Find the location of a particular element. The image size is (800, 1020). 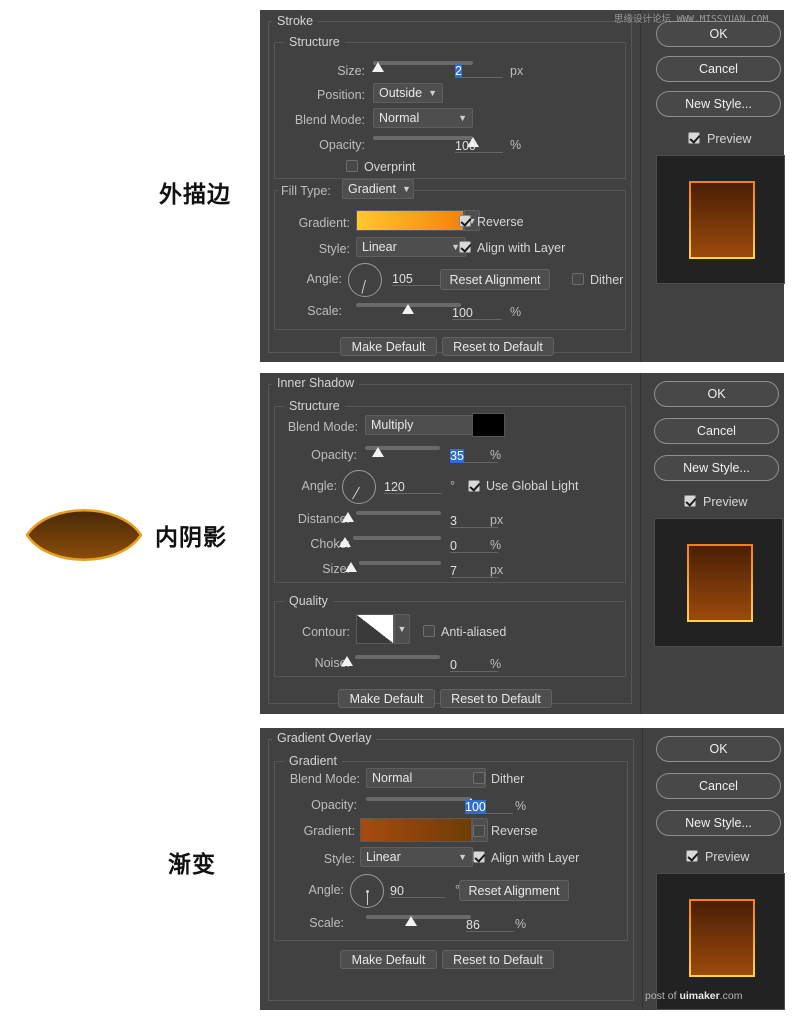

cancel-button: Cancel is located at coordinates (718, 69).